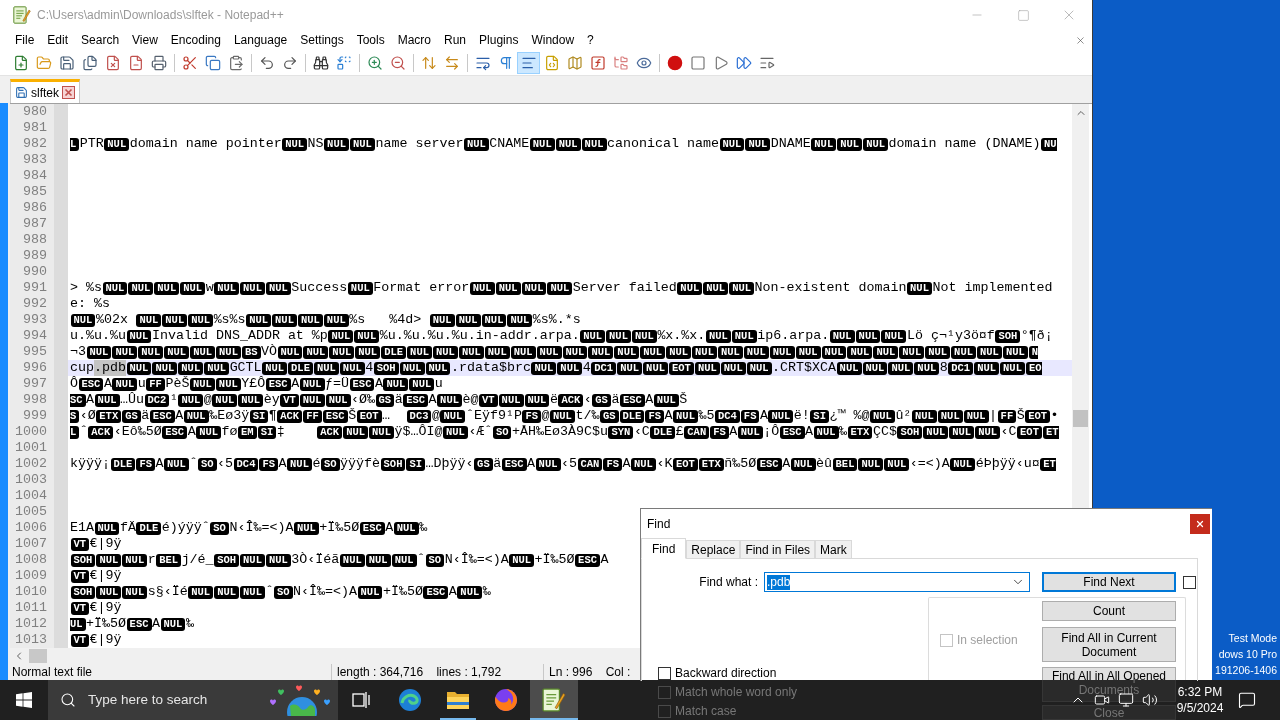 This screenshot has width=1280, height=720. Describe the element at coordinates (195, 40) in the screenshot. I see `menu-item: Encoding` at that location.